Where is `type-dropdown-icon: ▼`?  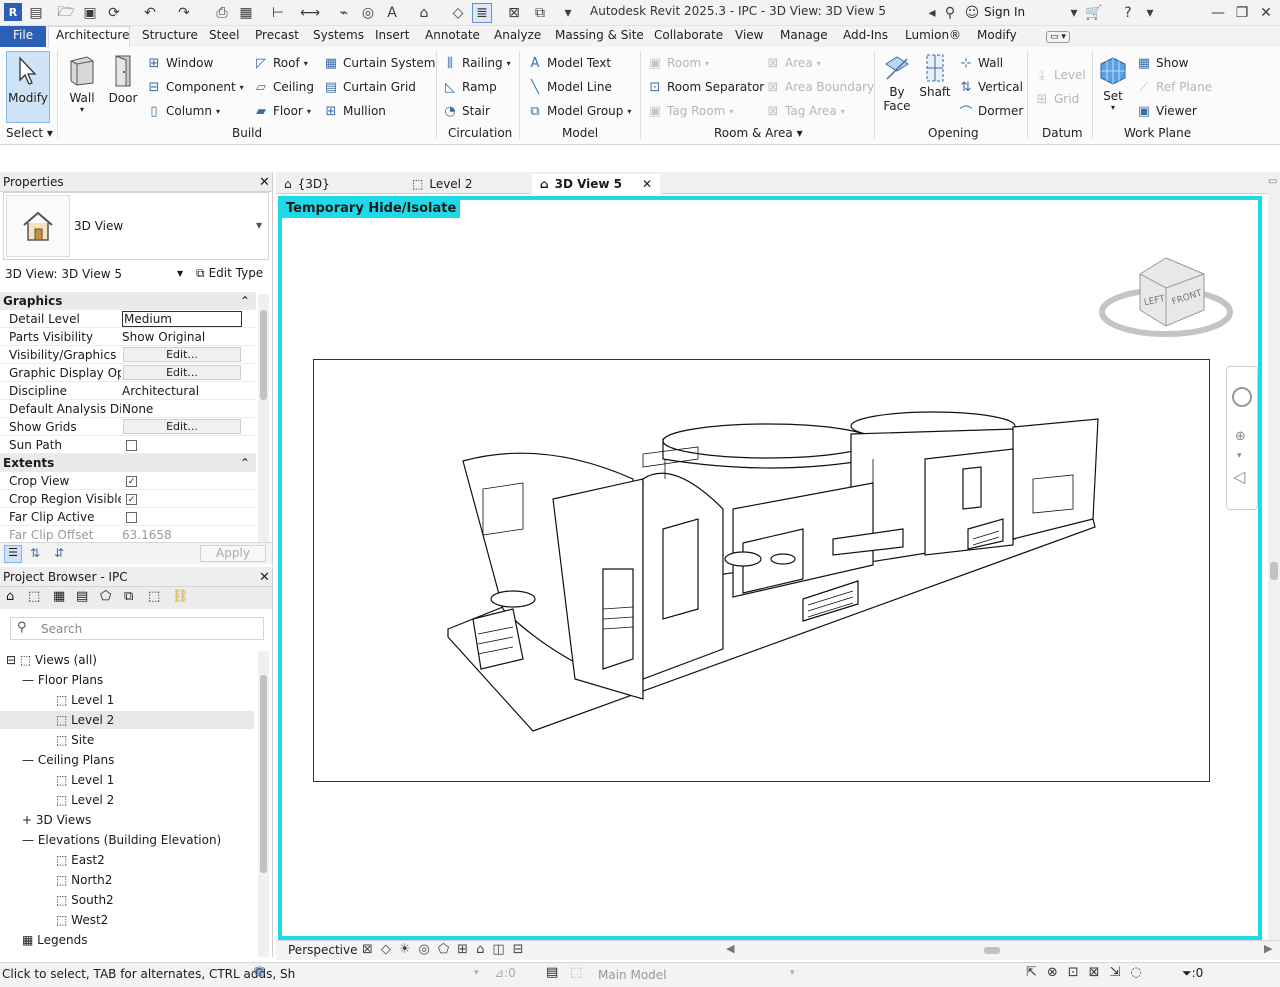
type-dropdown-icon: ▼ is located at coordinates (259, 225).